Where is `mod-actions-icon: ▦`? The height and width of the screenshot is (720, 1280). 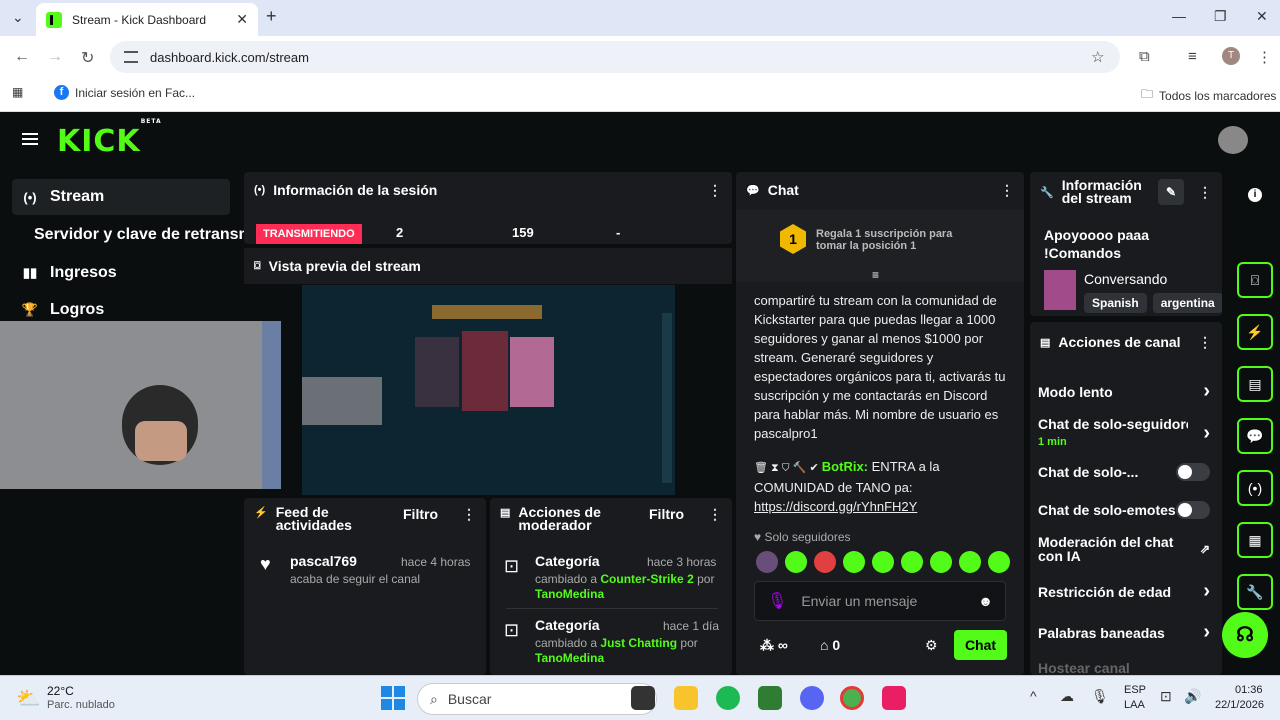 mod-actions-icon: ▦ is located at coordinates (1255, 540).